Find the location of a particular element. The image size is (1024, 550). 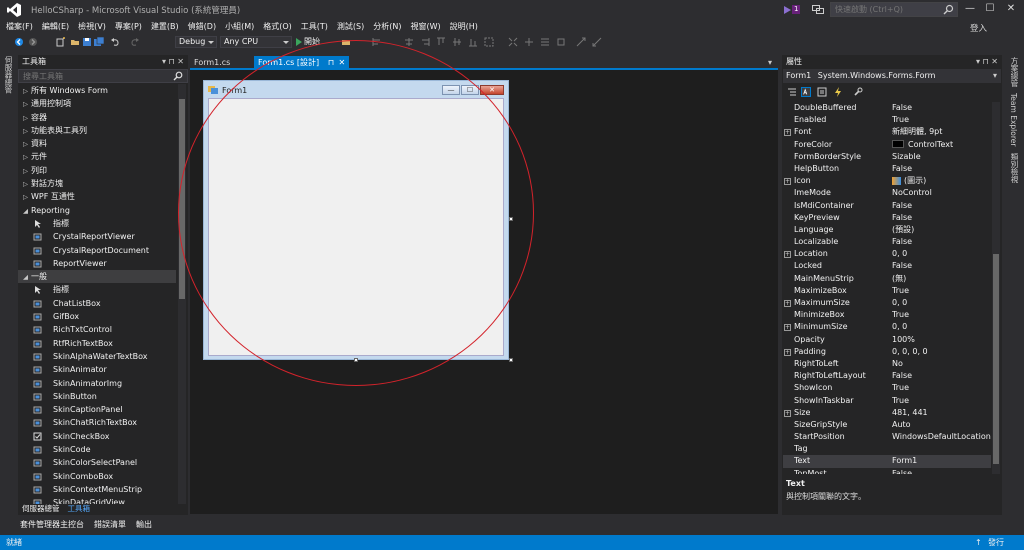

undo-icon is located at coordinates (115, 42).